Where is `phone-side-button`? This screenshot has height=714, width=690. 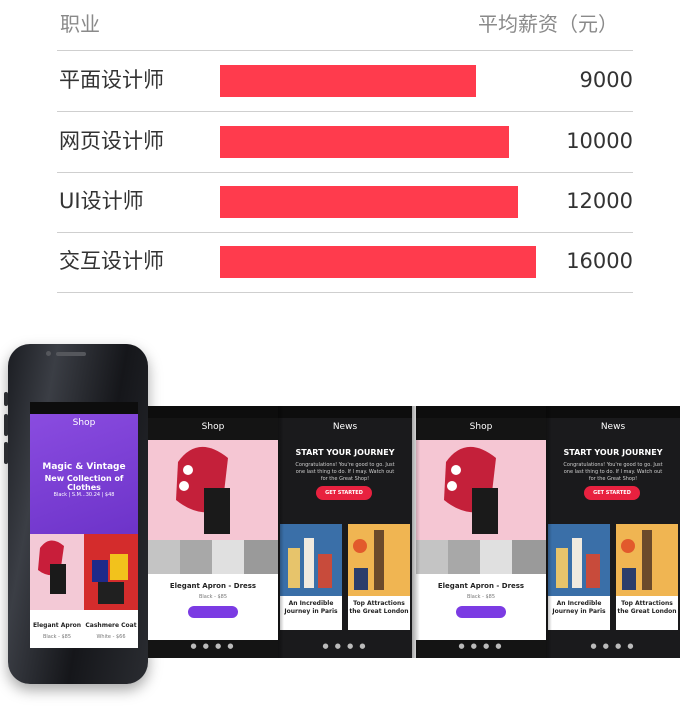 phone-side-button is located at coordinates (6, 399).